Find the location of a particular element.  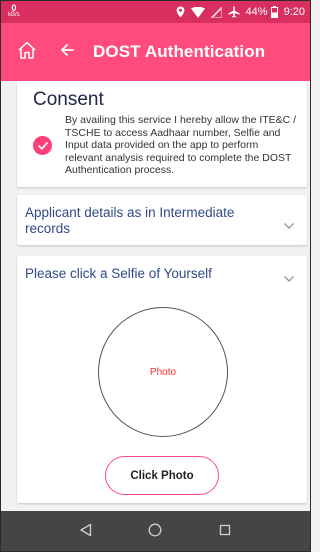

check-icon is located at coordinates (42, 146).